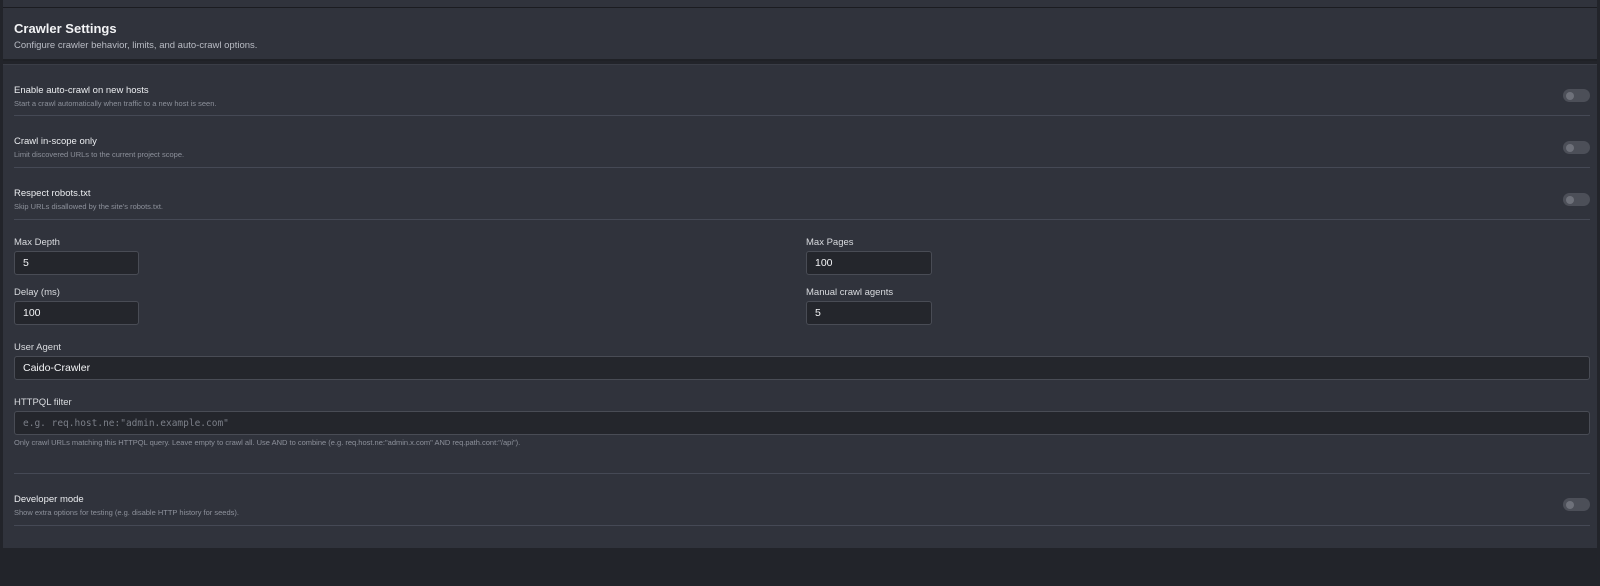 The image size is (1600, 586). I want to click on agents-input, so click(869, 313).